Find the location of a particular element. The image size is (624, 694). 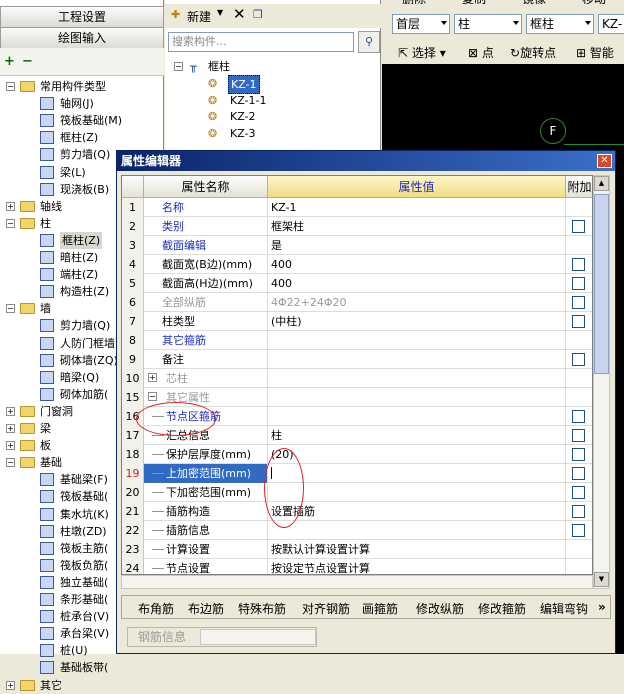

property-value: 是 is located at coordinates (417, 245).